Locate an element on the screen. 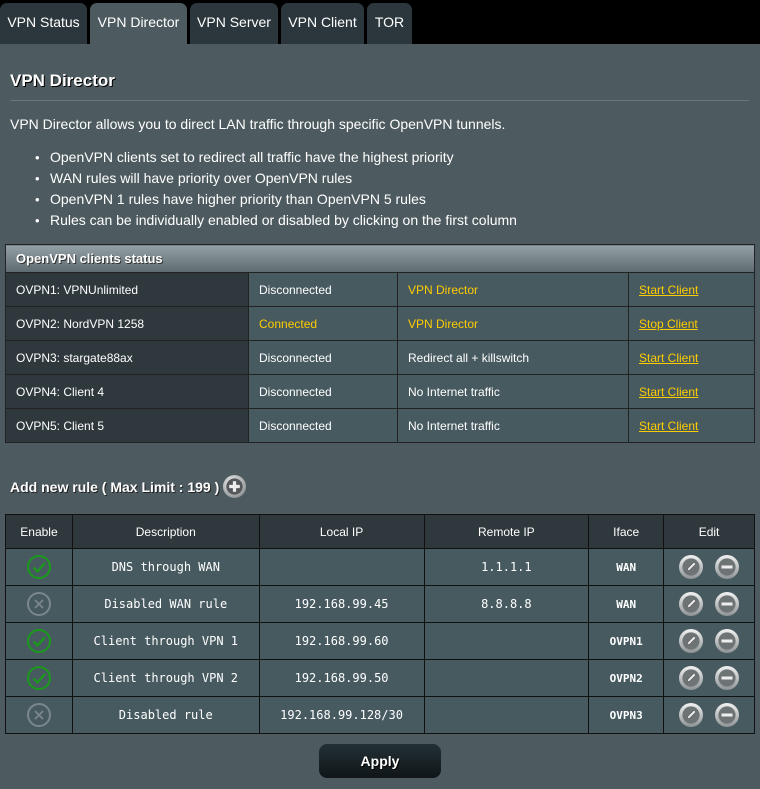 The width and height of the screenshot is (760, 789). rule-row: Disabled rule 192.168.99.128/30 OVPN3 is located at coordinates (380, 715).